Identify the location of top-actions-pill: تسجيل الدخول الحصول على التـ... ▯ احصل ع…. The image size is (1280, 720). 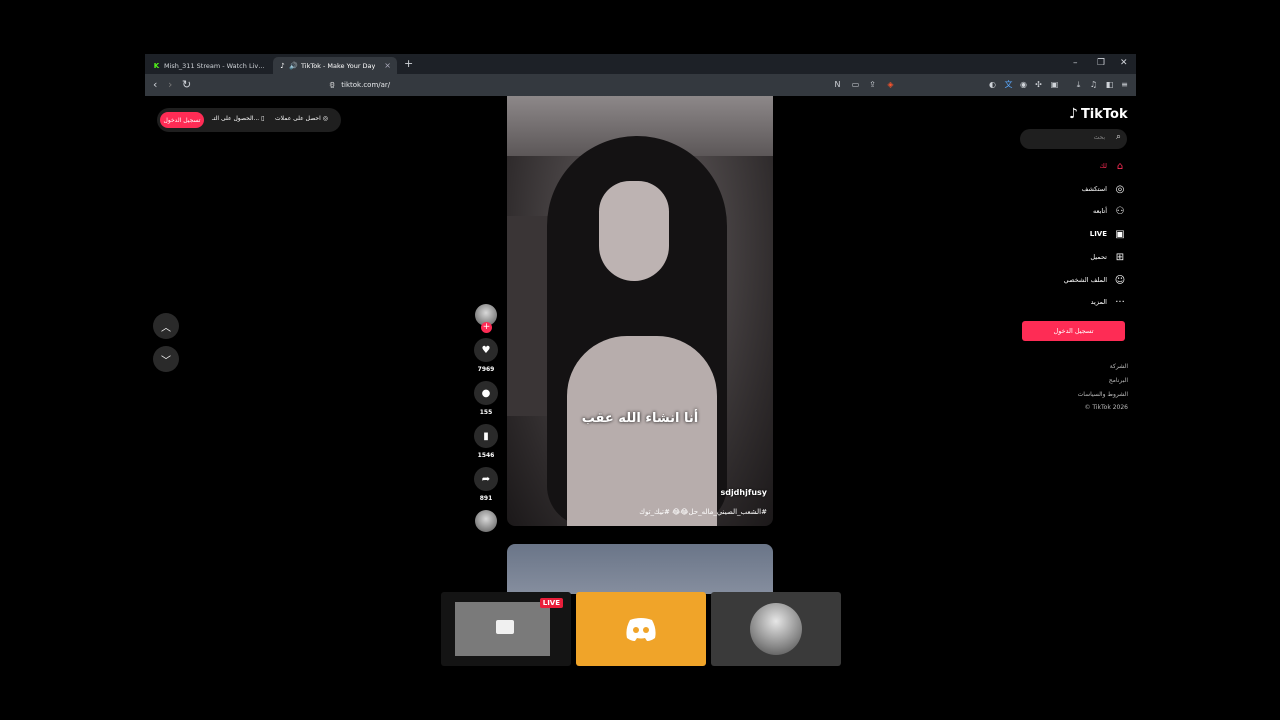
(249, 120).